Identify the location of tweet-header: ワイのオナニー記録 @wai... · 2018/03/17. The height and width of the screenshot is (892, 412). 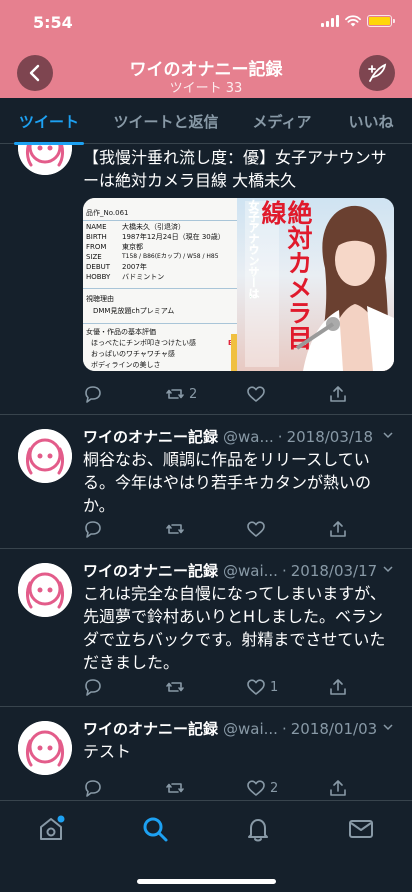
(238, 570).